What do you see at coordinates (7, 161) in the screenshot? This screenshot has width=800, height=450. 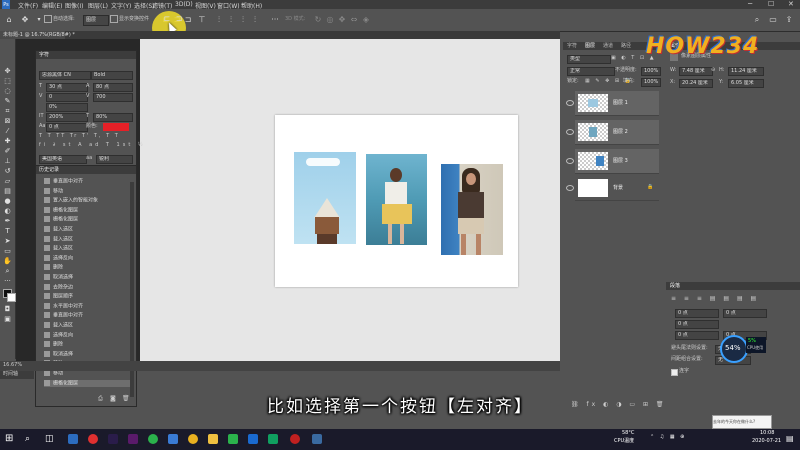 I see `stamp-tool-icon: ⊥` at bounding box center [7, 161].